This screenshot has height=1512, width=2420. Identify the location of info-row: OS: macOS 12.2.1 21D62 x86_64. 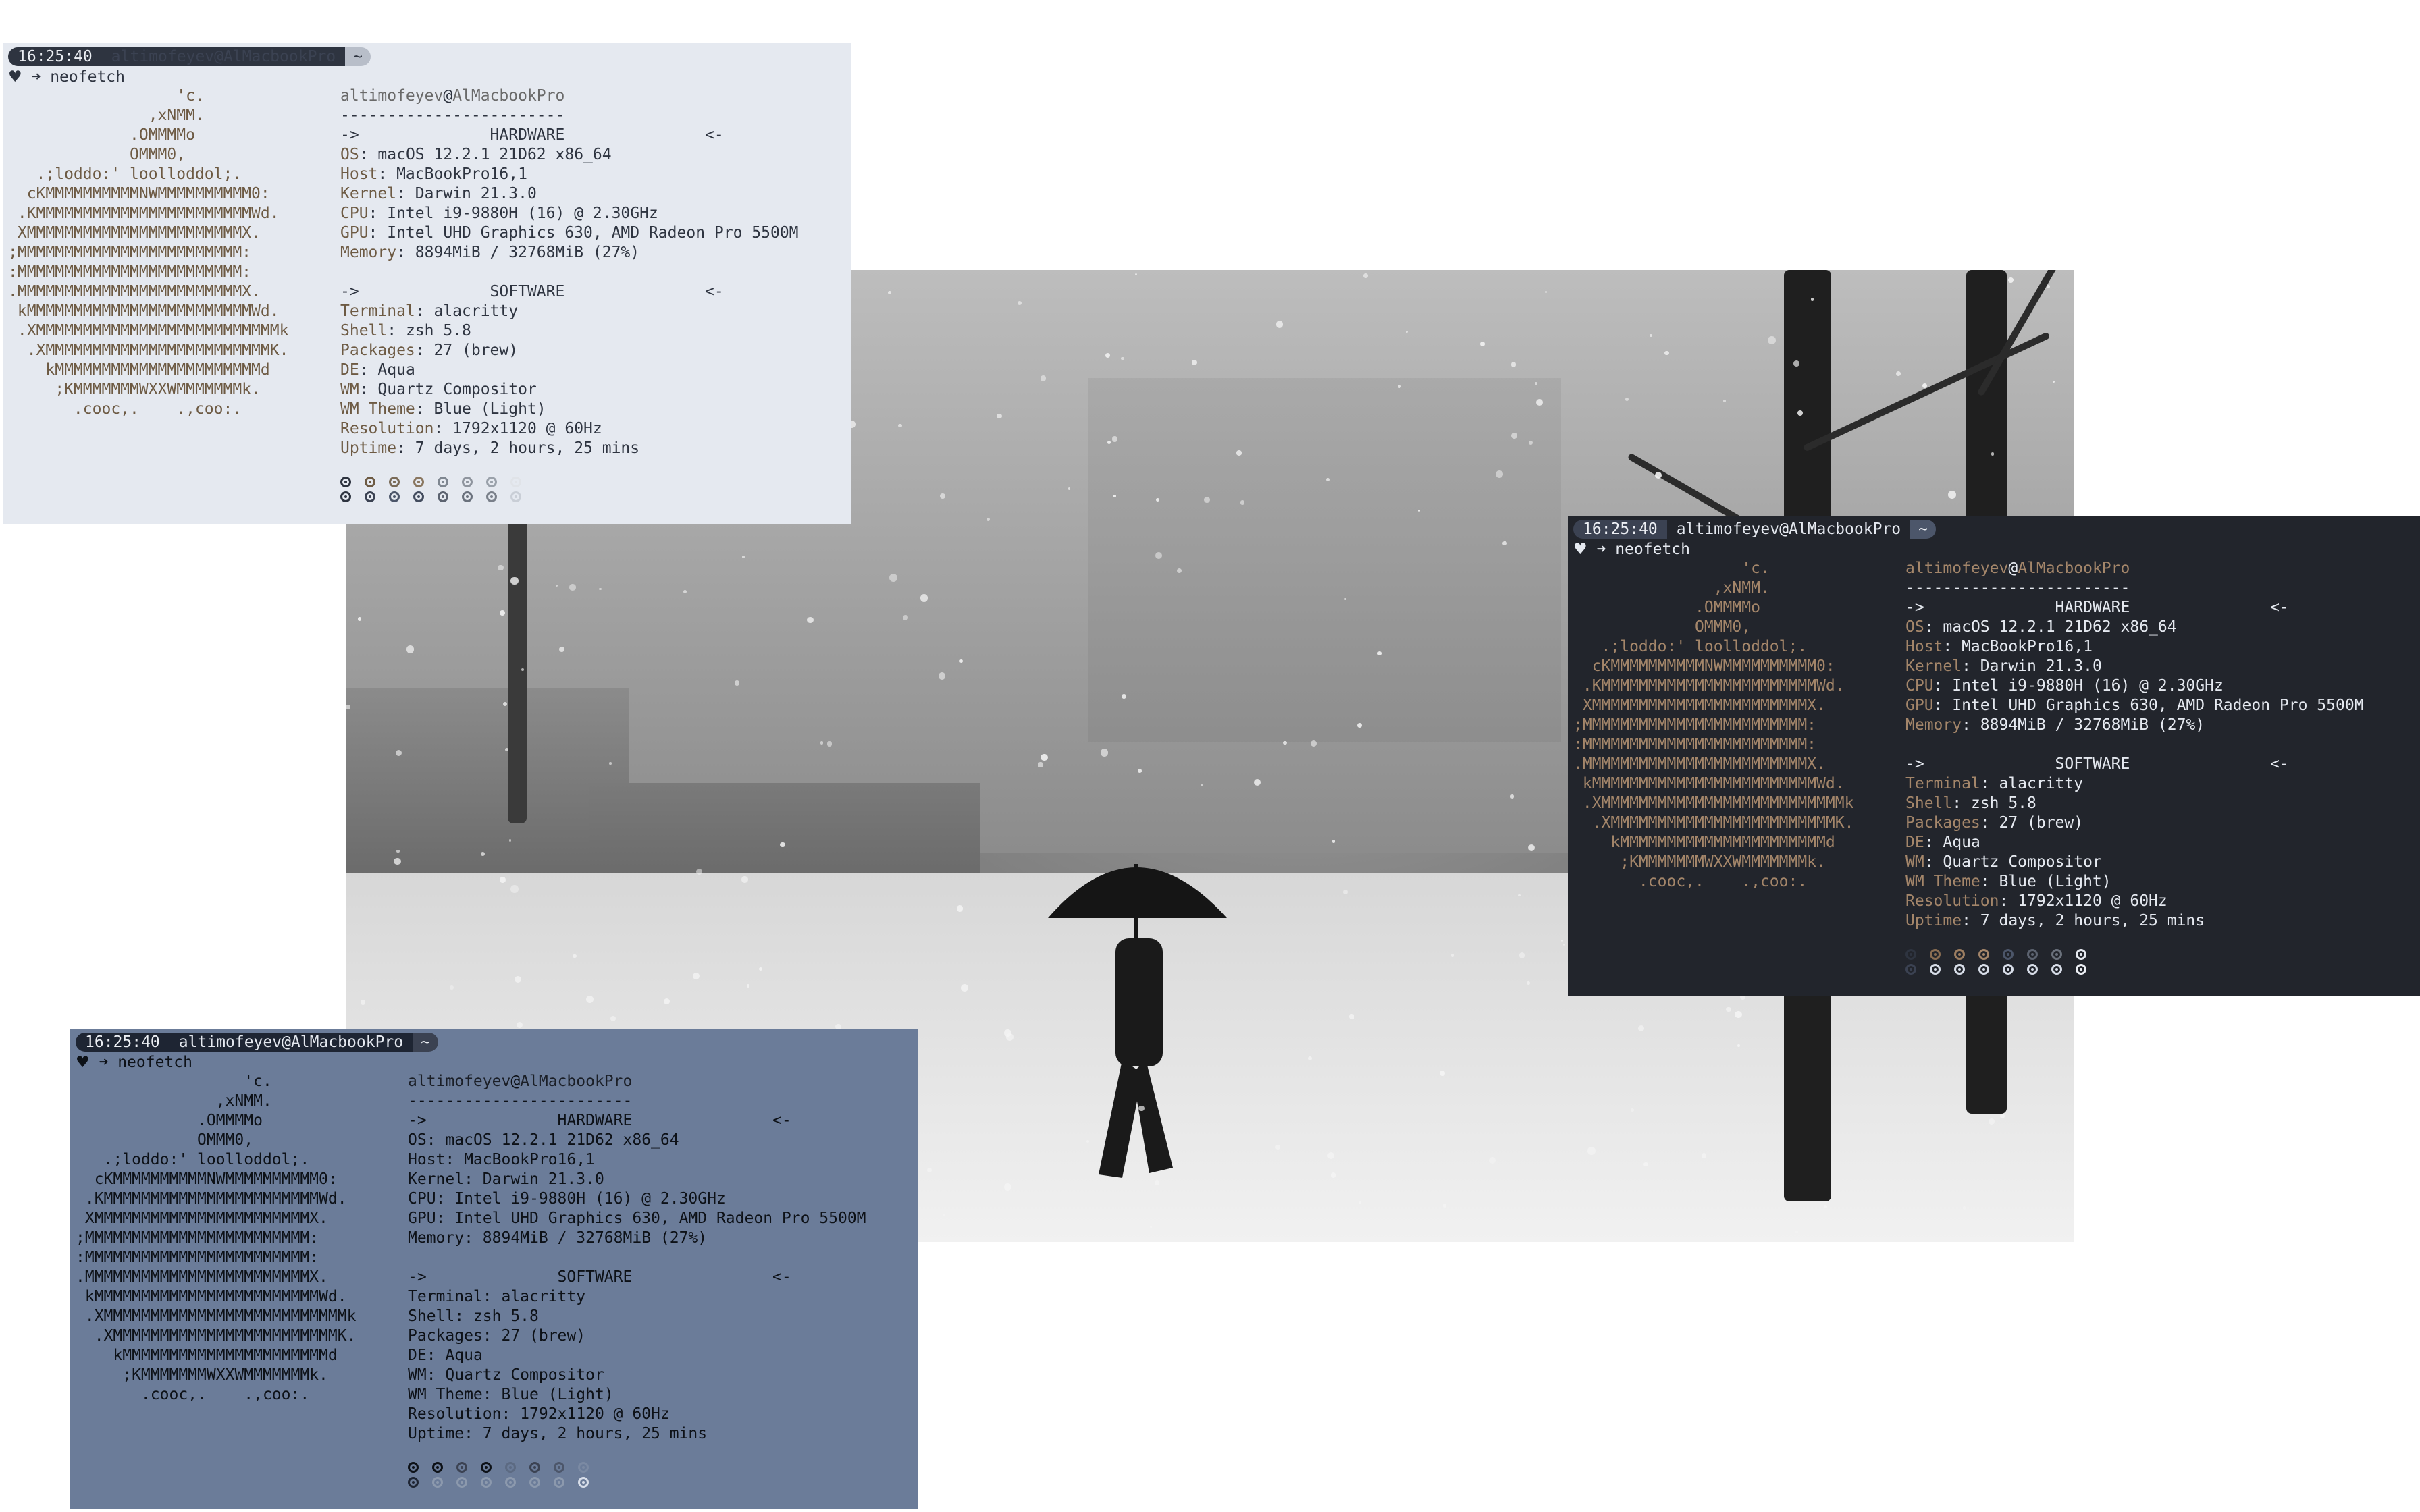
(569, 155).